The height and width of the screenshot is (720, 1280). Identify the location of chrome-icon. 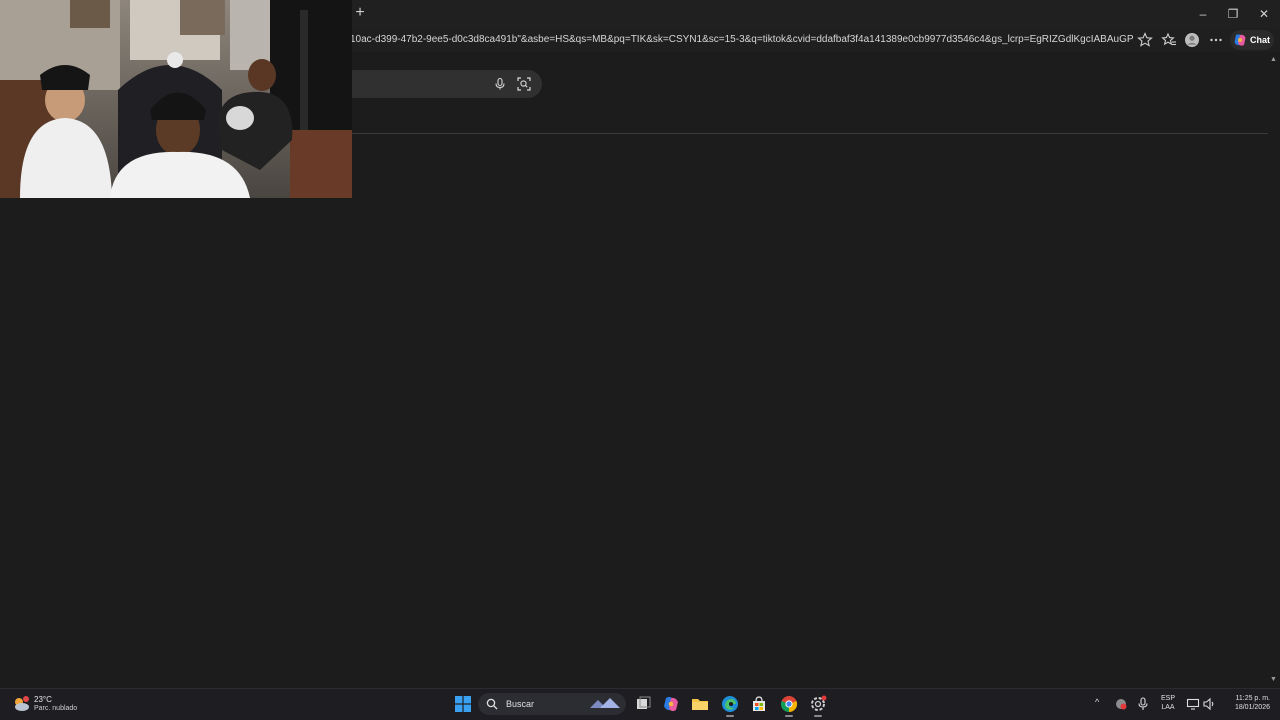
(789, 704).